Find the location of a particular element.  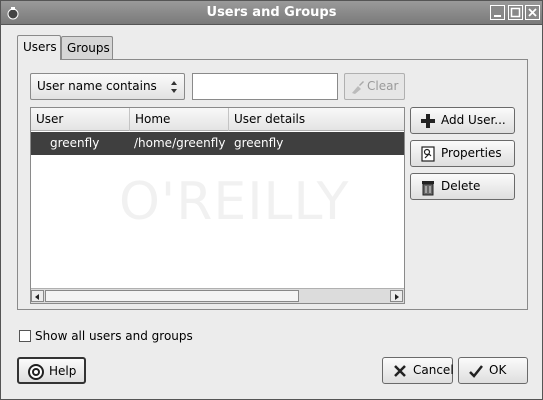

cell-user: greenfly is located at coordinates (75, 143).